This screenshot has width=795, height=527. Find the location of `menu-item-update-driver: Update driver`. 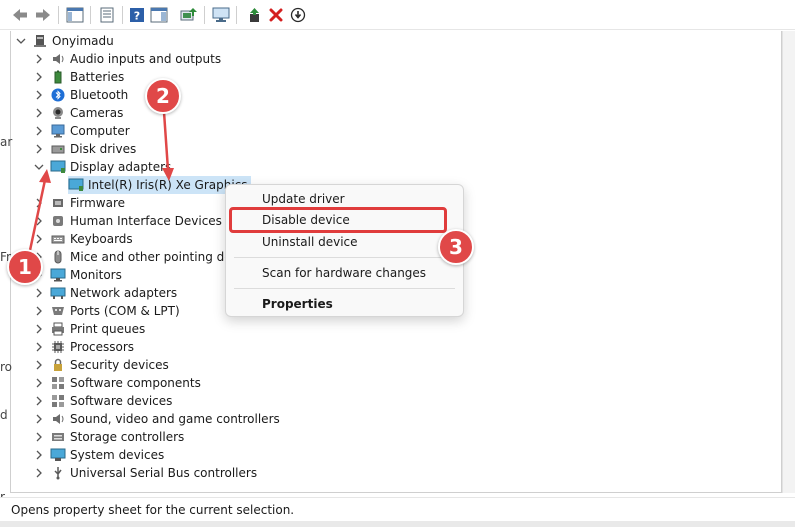

menu-item-update-driver: Update driver is located at coordinates (303, 199).